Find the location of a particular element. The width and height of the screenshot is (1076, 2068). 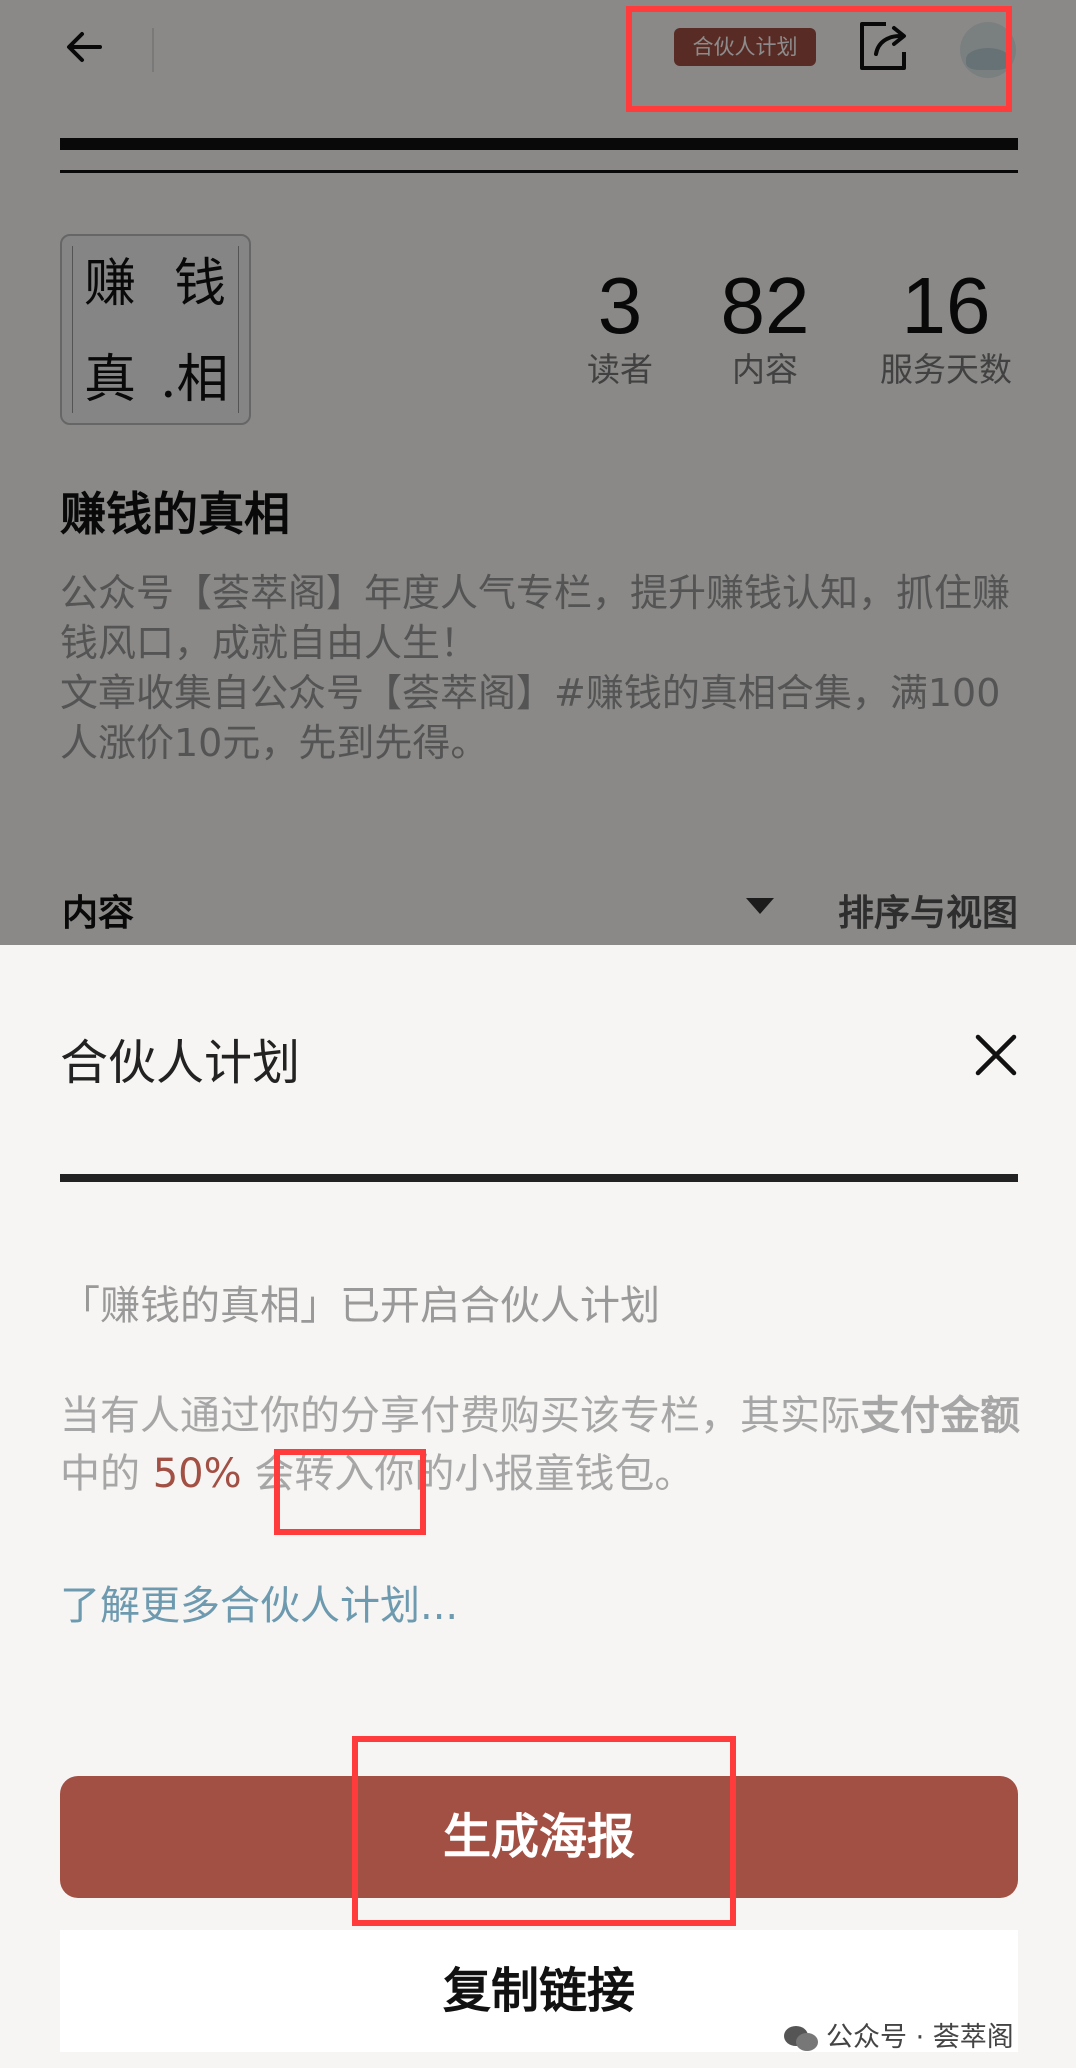

watermark-text: 公众号 · 荟萃阁 is located at coordinates (920, 2037).